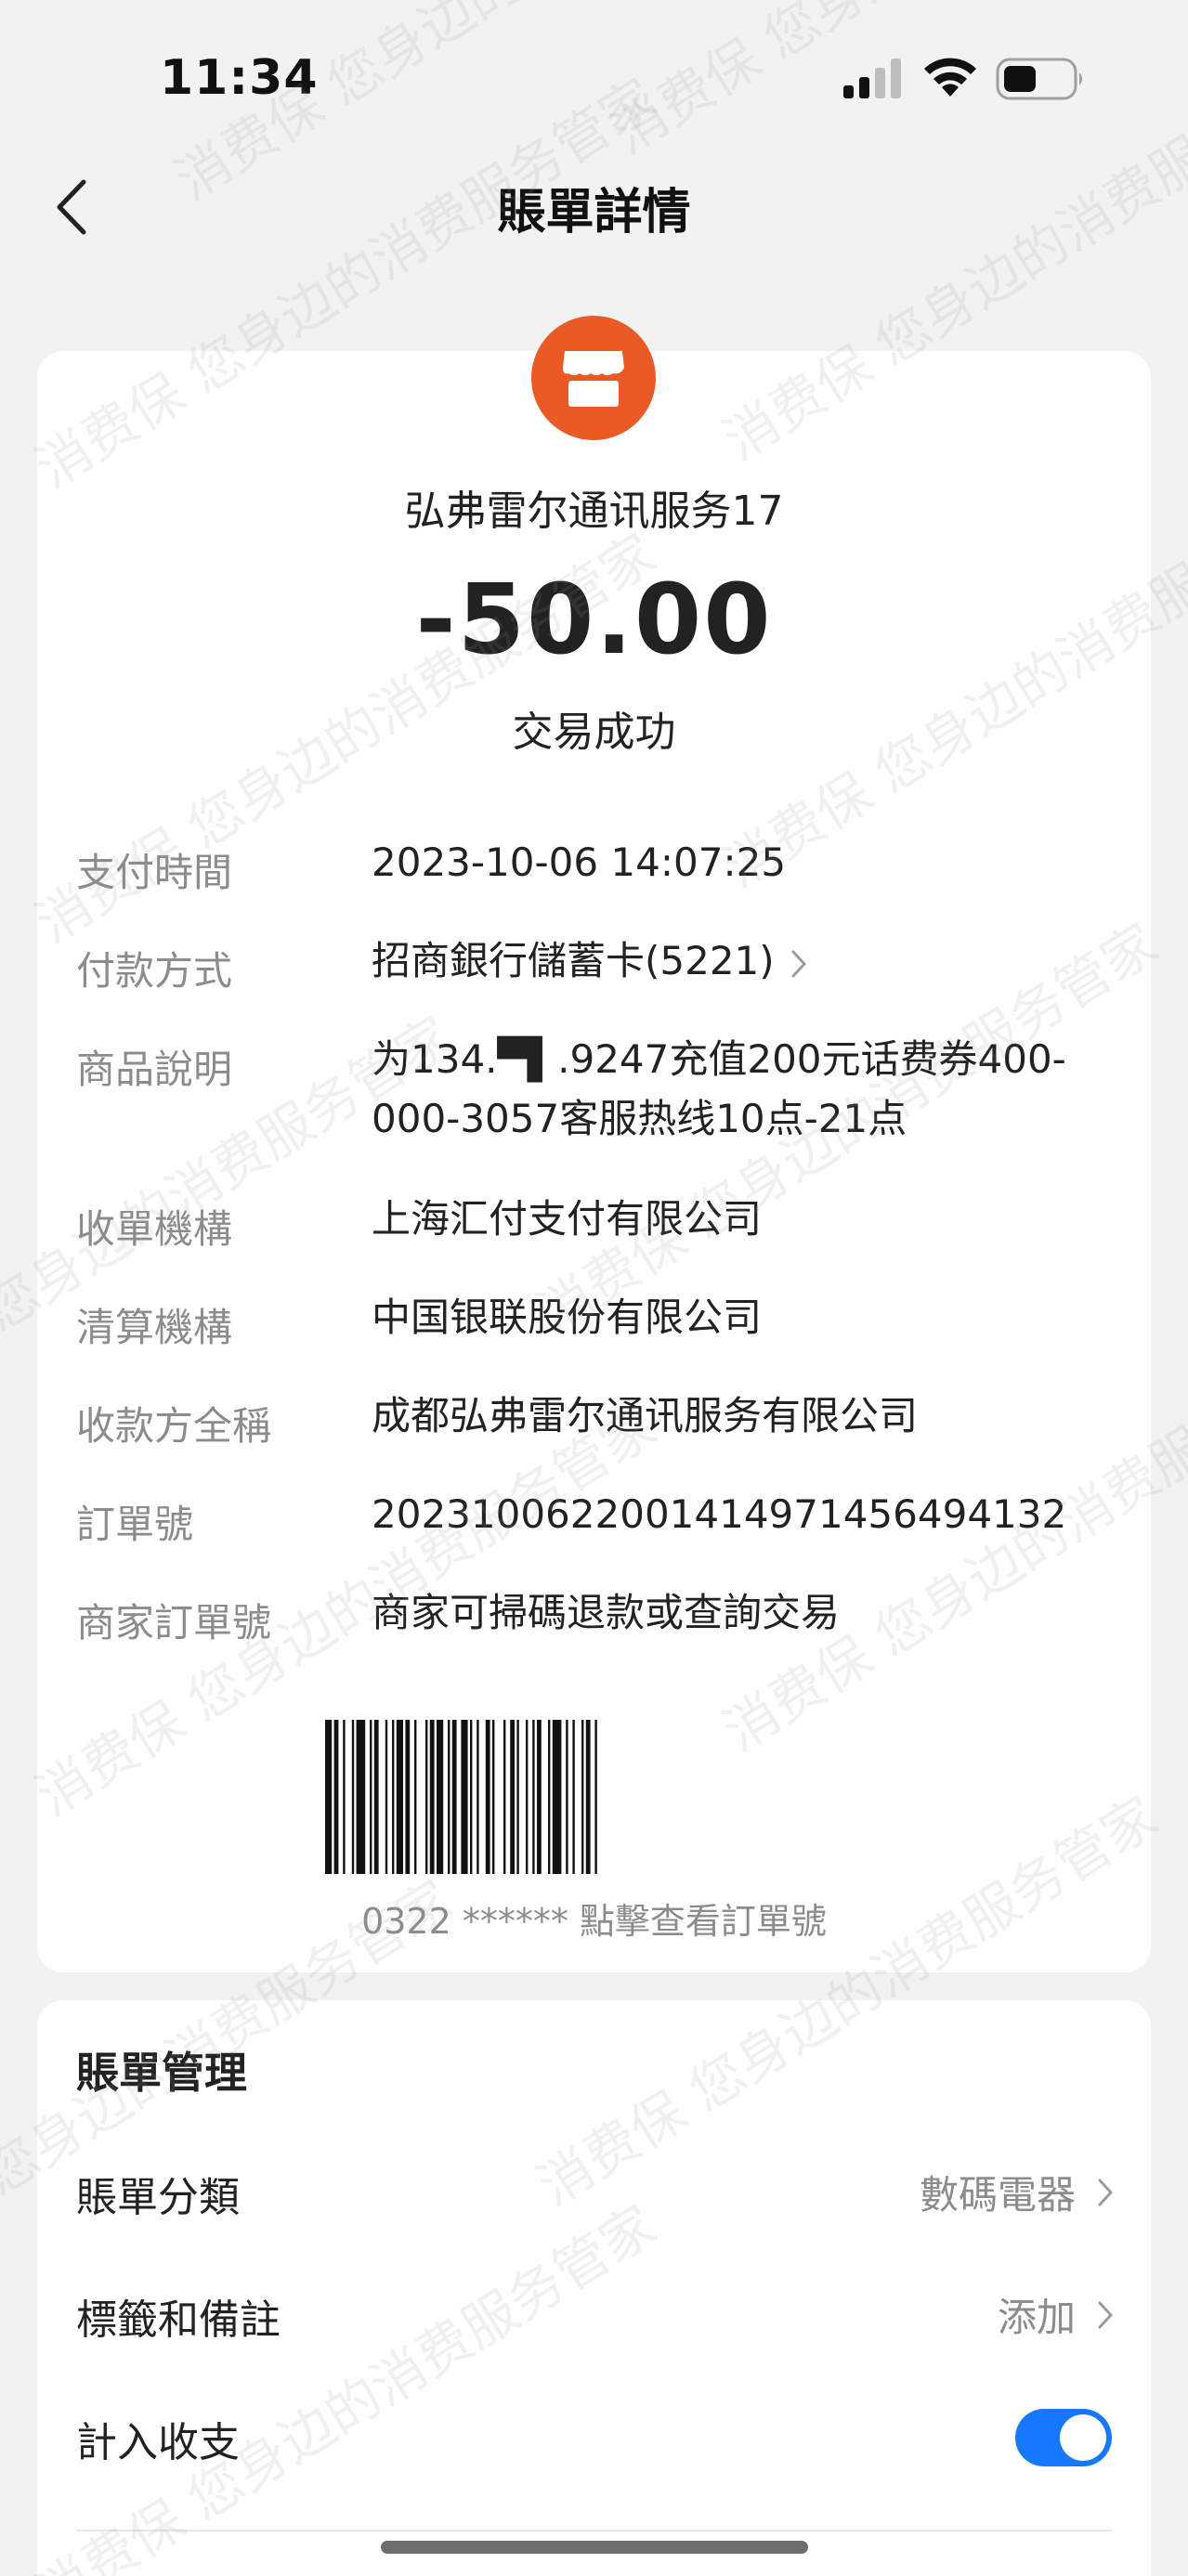  Describe the element at coordinates (239, 78) in the screenshot. I see `status-time: 11:34` at that location.